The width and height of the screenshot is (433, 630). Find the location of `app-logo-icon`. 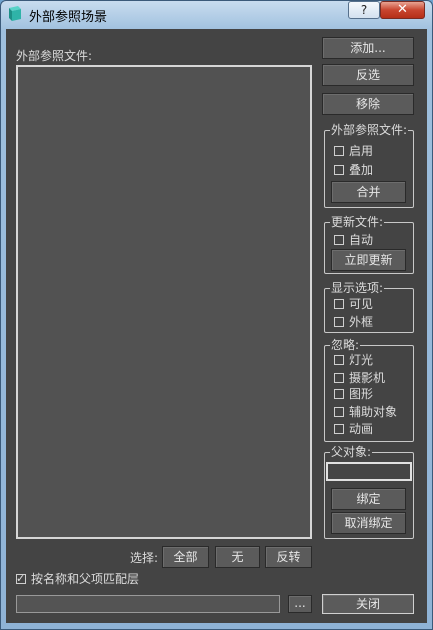

app-logo-icon is located at coordinates (15, 14).